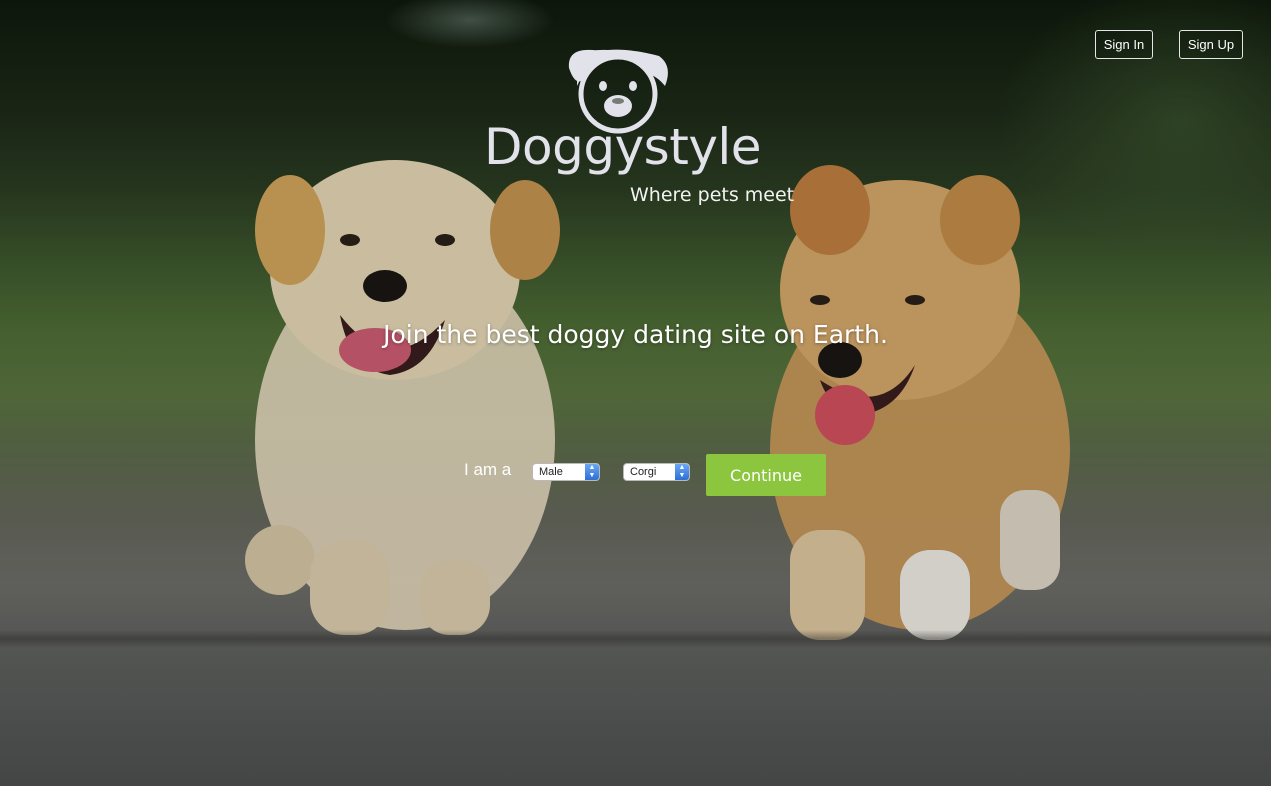  What do you see at coordinates (1124, 44) in the screenshot?
I see `sign-in-button: Sign In` at bounding box center [1124, 44].